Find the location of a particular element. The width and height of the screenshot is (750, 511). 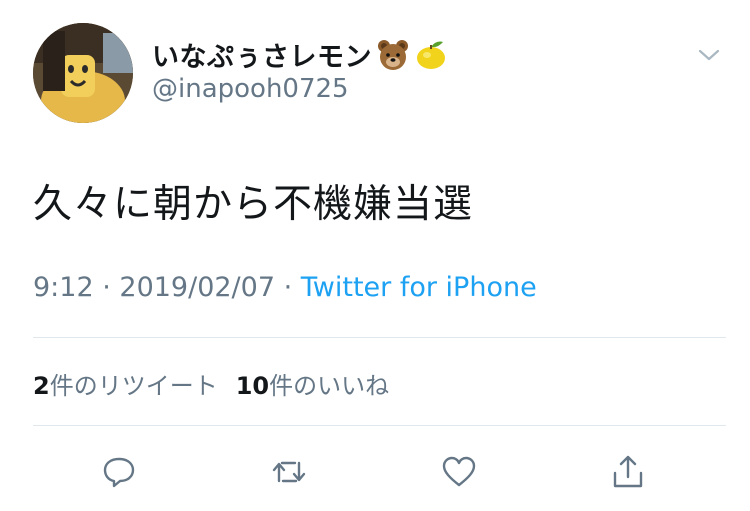

avatar is located at coordinates (83, 73).